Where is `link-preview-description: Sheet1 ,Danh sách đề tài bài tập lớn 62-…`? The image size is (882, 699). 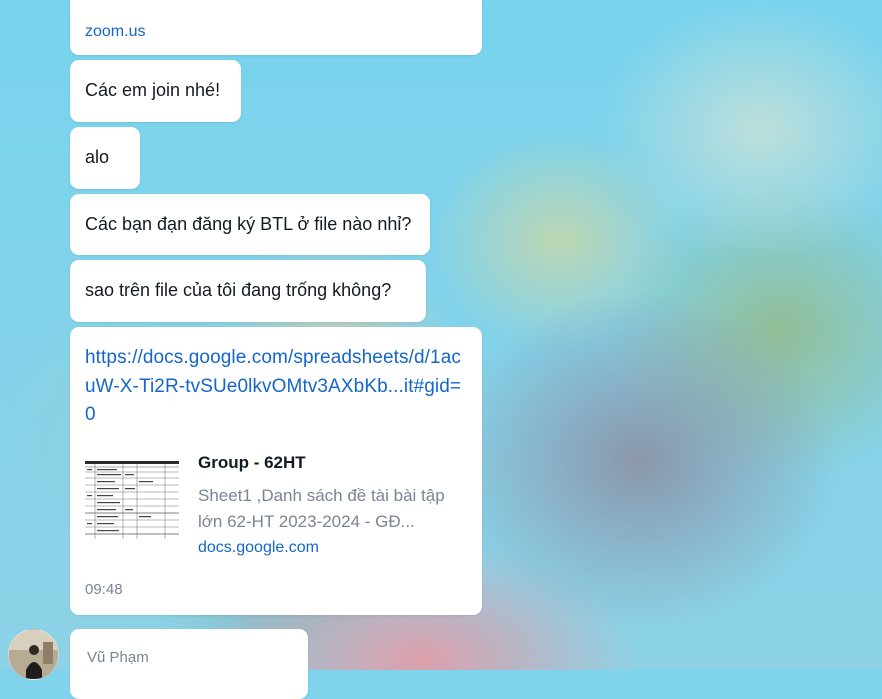
link-preview-description: Sheet1 ,Danh sách đề tài bài tập lớn 62-… is located at coordinates (321, 508).